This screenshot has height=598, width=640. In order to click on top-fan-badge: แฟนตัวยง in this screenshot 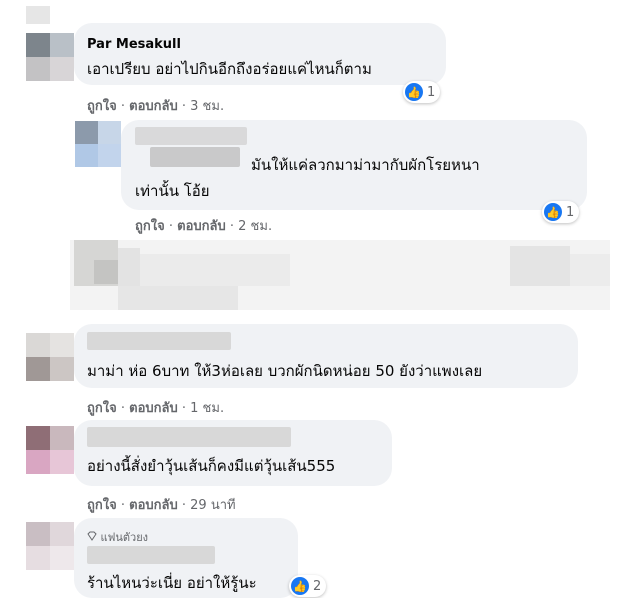, I will do `click(117, 537)`.